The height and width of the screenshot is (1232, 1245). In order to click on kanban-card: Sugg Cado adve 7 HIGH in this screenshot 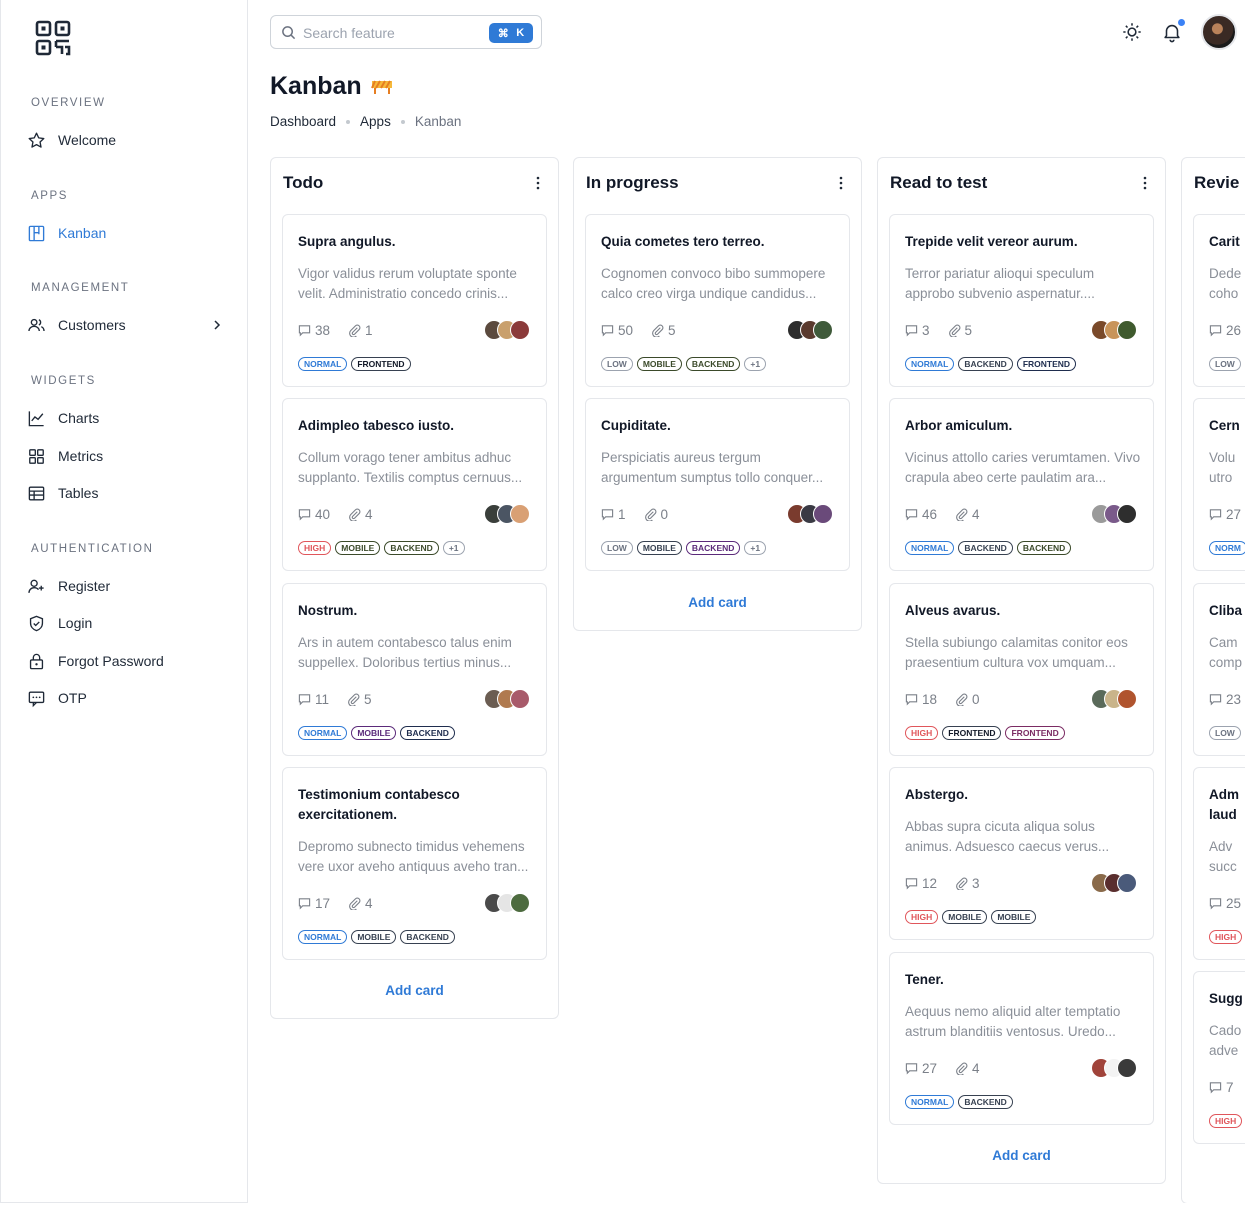, I will do `click(1219, 1057)`.